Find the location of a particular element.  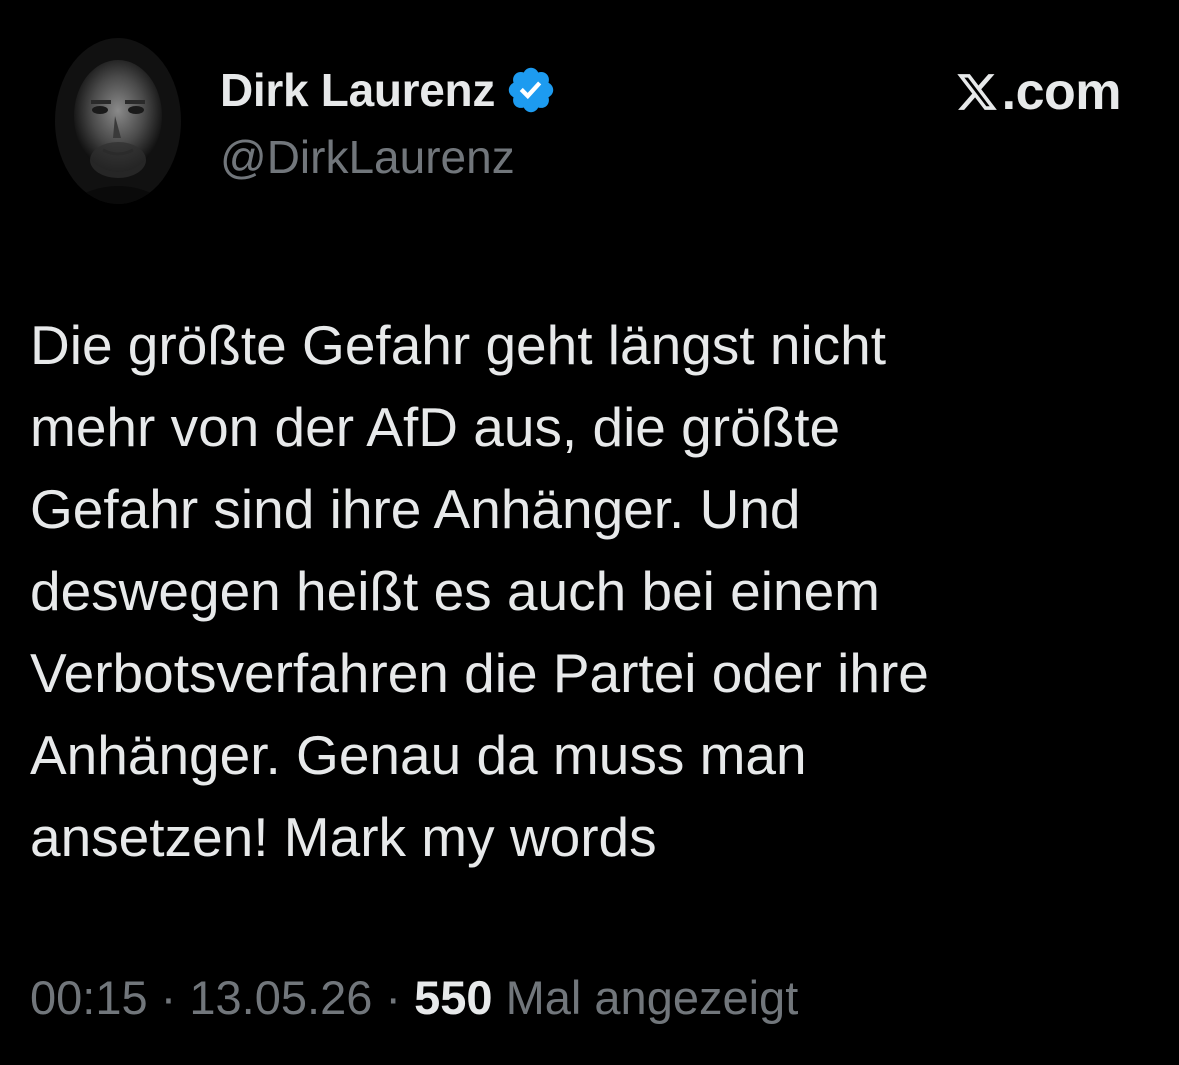

tweet-line: mehr von der AfD aus, die größte is located at coordinates (435, 427).